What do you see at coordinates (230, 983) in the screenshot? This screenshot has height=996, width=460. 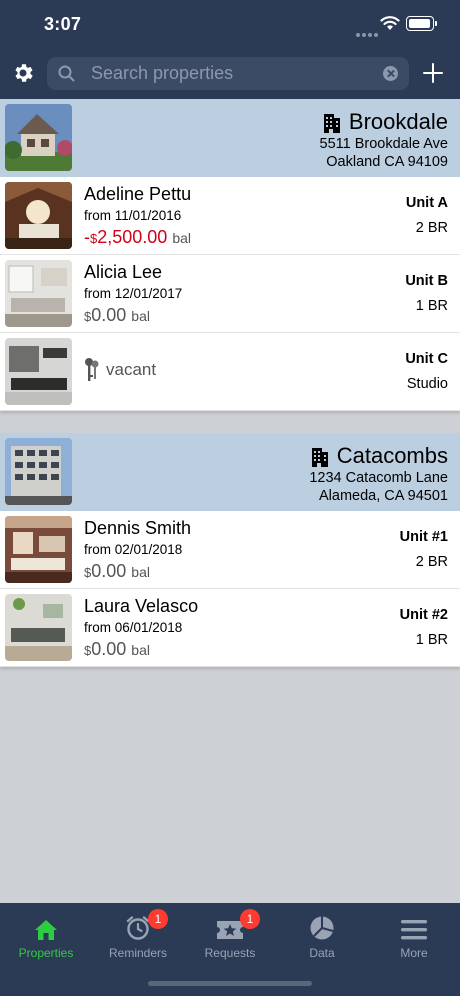 I see `home-indicator` at bounding box center [230, 983].